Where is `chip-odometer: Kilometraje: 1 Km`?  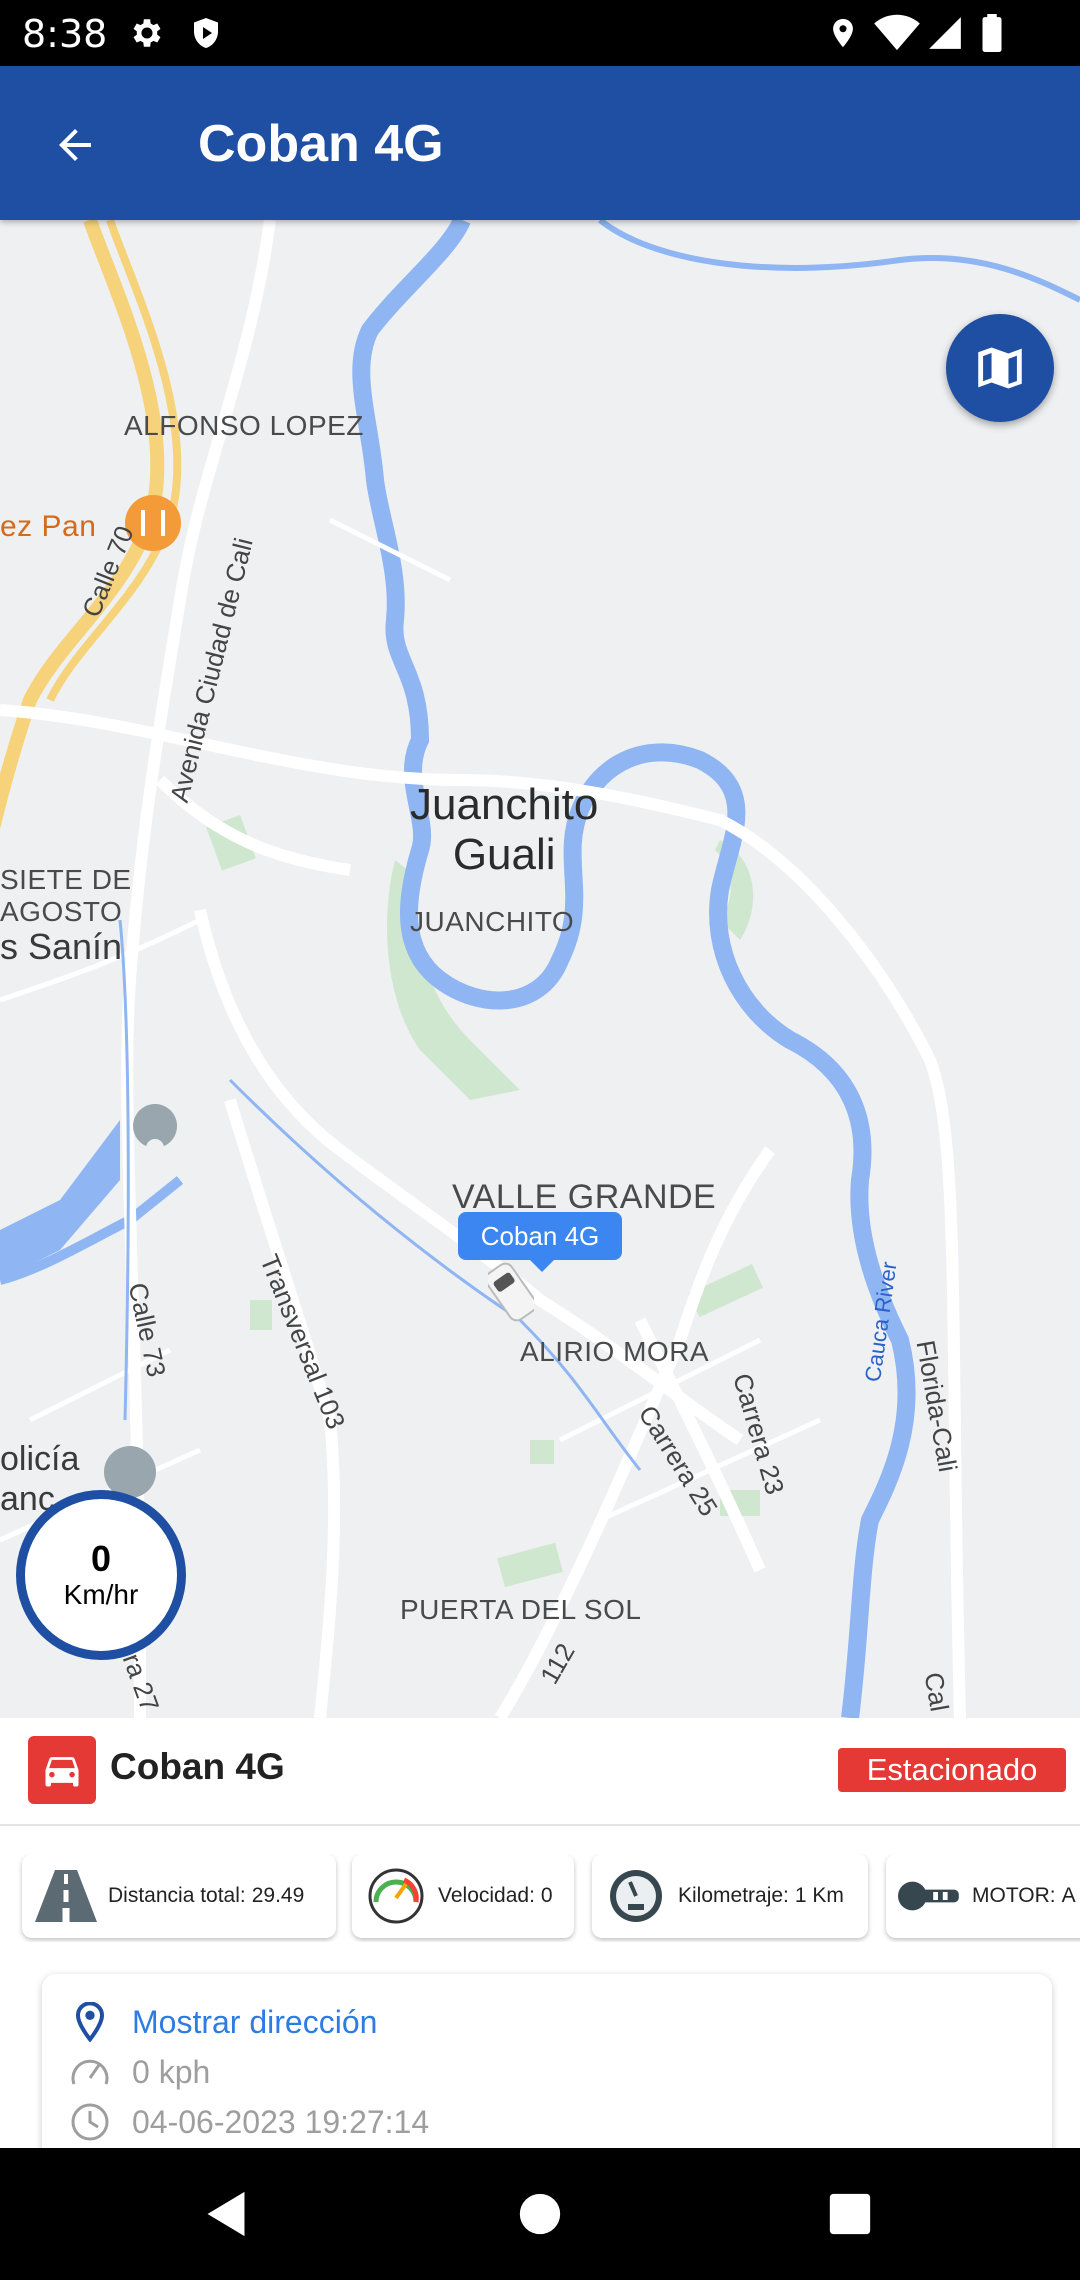
chip-odometer: Kilometraje: 1 Km is located at coordinates (730, 1896).